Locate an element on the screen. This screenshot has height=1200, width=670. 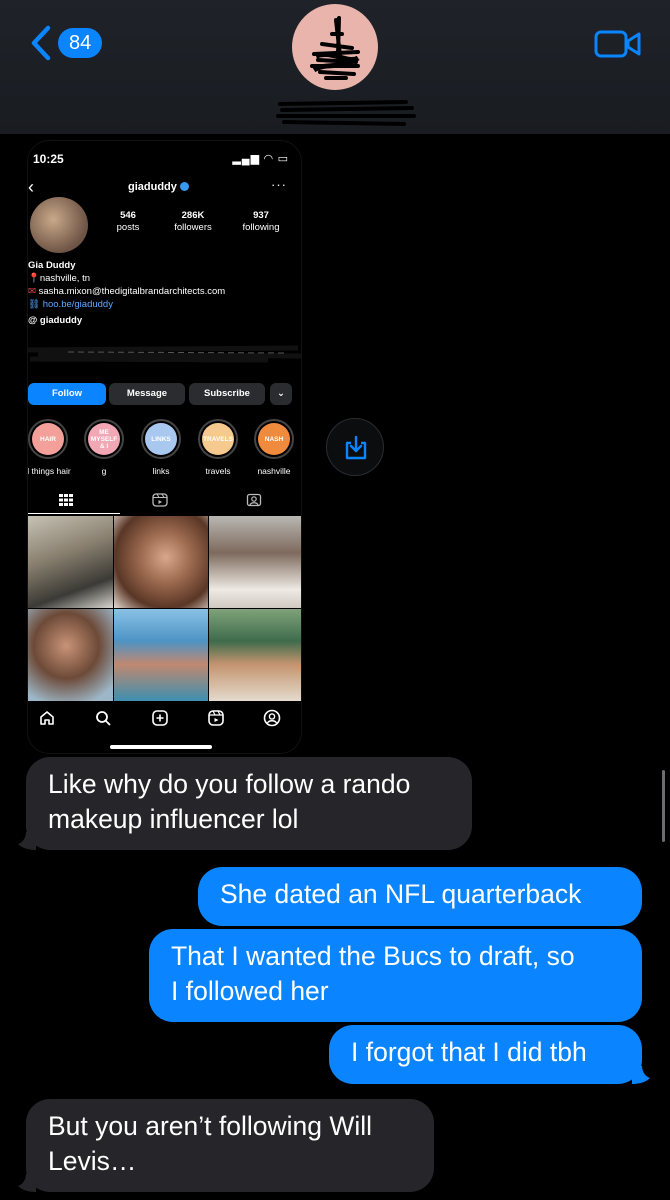
contact-avatar is located at coordinates (335, 47).